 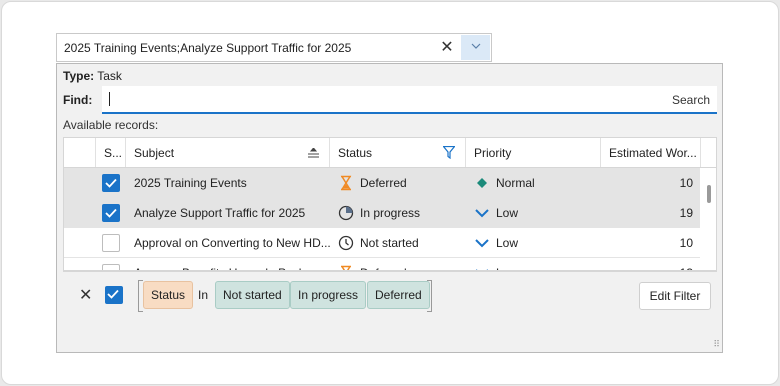 I want to click on find-input: Search, so click(x=409, y=100).